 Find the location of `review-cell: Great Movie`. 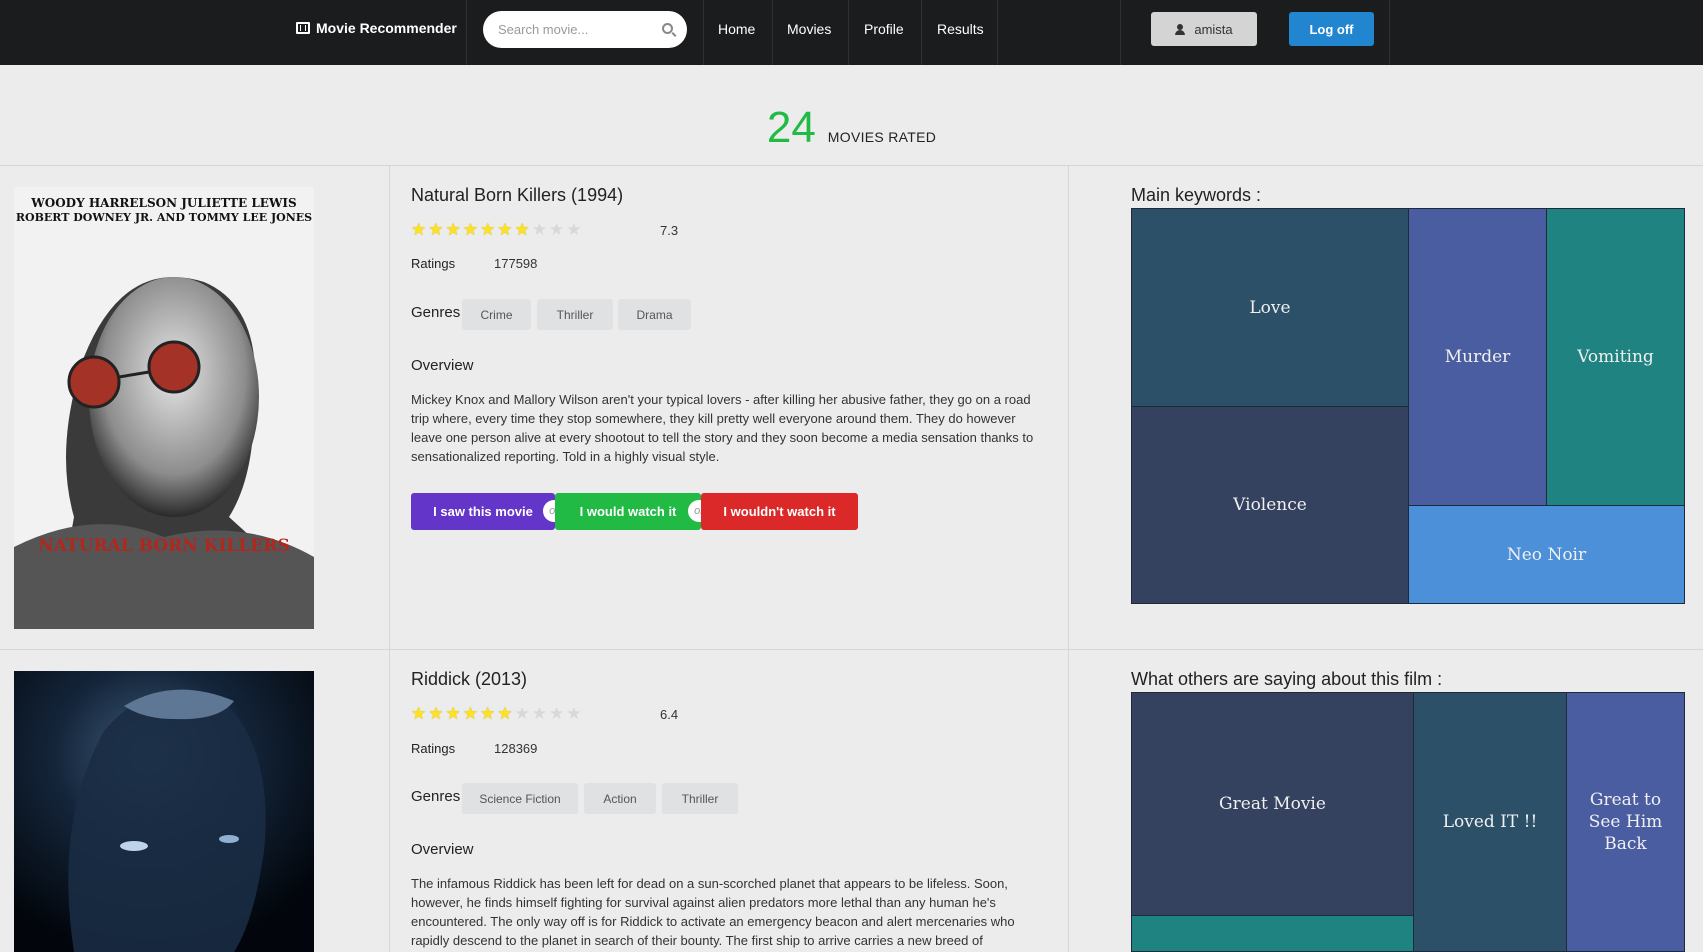

review-cell: Great Movie is located at coordinates (1272, 804).